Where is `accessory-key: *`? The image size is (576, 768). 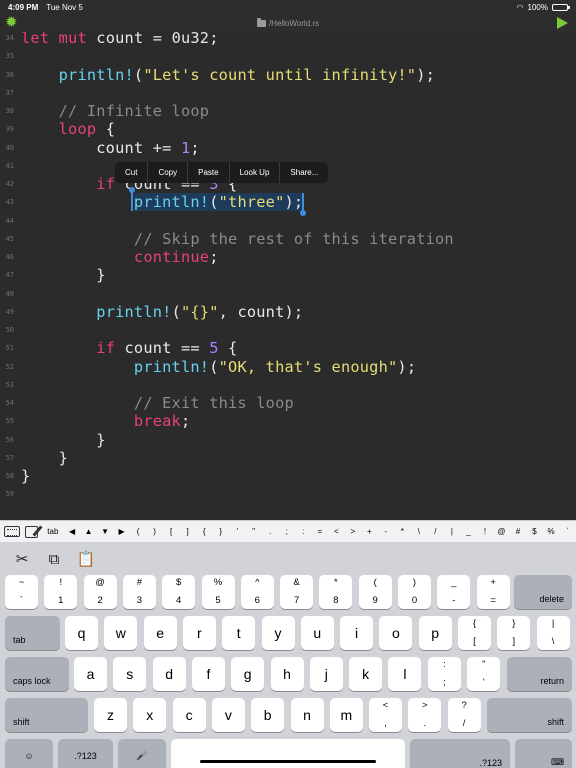
accessory-key: * is located at coordinates (402, 532).